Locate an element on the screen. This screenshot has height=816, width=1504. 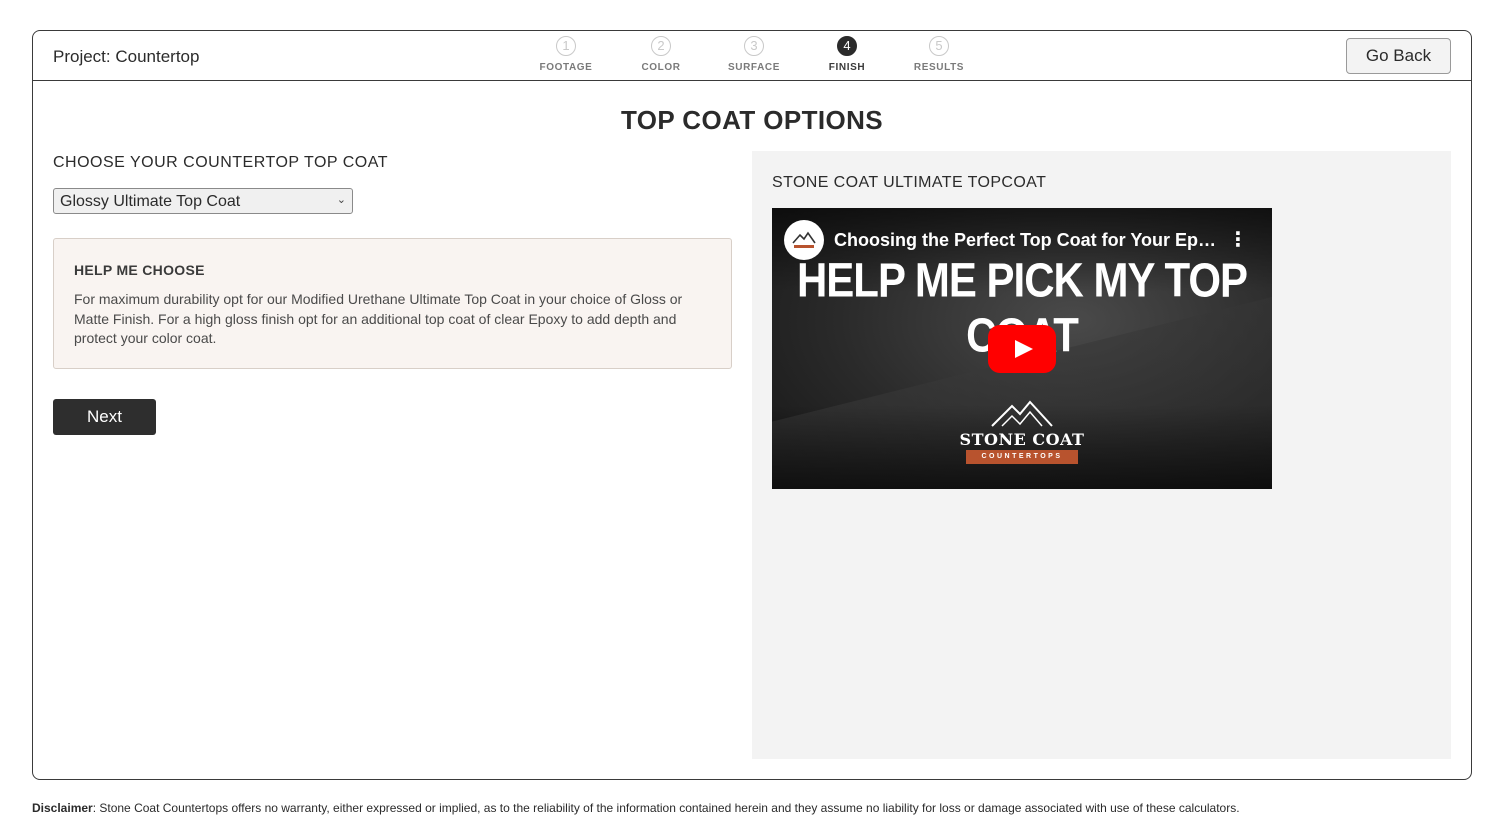
step-number: 4 is located at coordinates (847, 46).